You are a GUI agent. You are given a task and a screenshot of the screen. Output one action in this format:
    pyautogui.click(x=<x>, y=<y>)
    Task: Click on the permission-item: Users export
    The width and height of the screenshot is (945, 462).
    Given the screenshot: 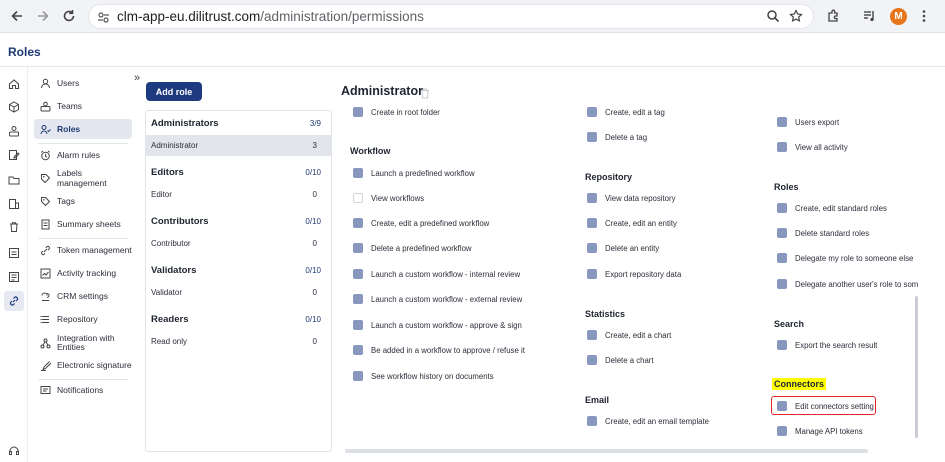 What is the action you would take?
    pyautogui.click(x=808, y=122)
    